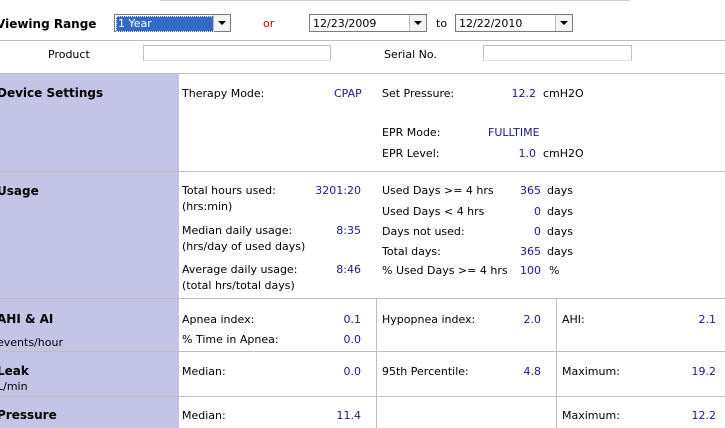 This screenshot has height=428, width=725. I want to click on epr-level-value: 1.0, so click(527, 153).